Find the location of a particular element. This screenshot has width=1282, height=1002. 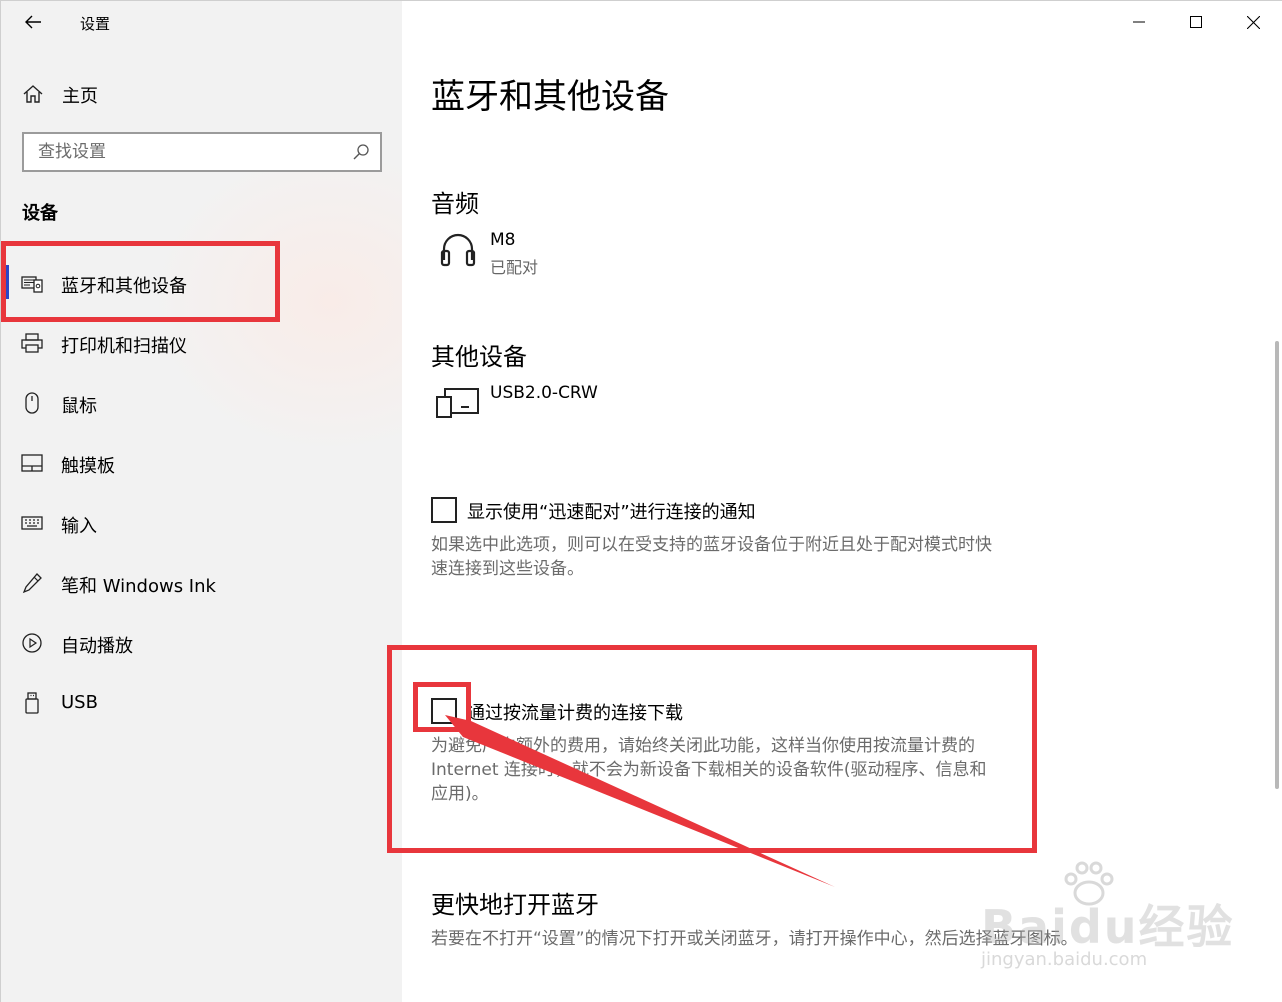

quick-bluetooth-heading: 更快地打开蓝牙 is located at coordinates (515, 905).